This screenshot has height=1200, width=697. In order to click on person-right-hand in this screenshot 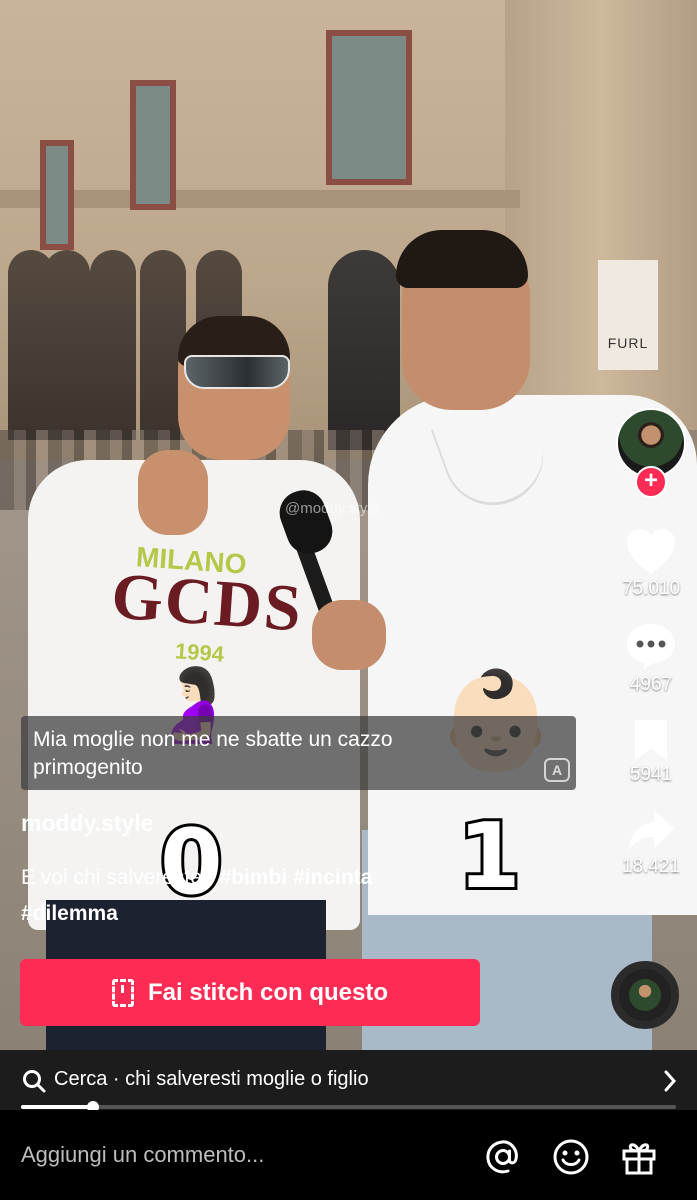, I will do `click(349, 635)`.